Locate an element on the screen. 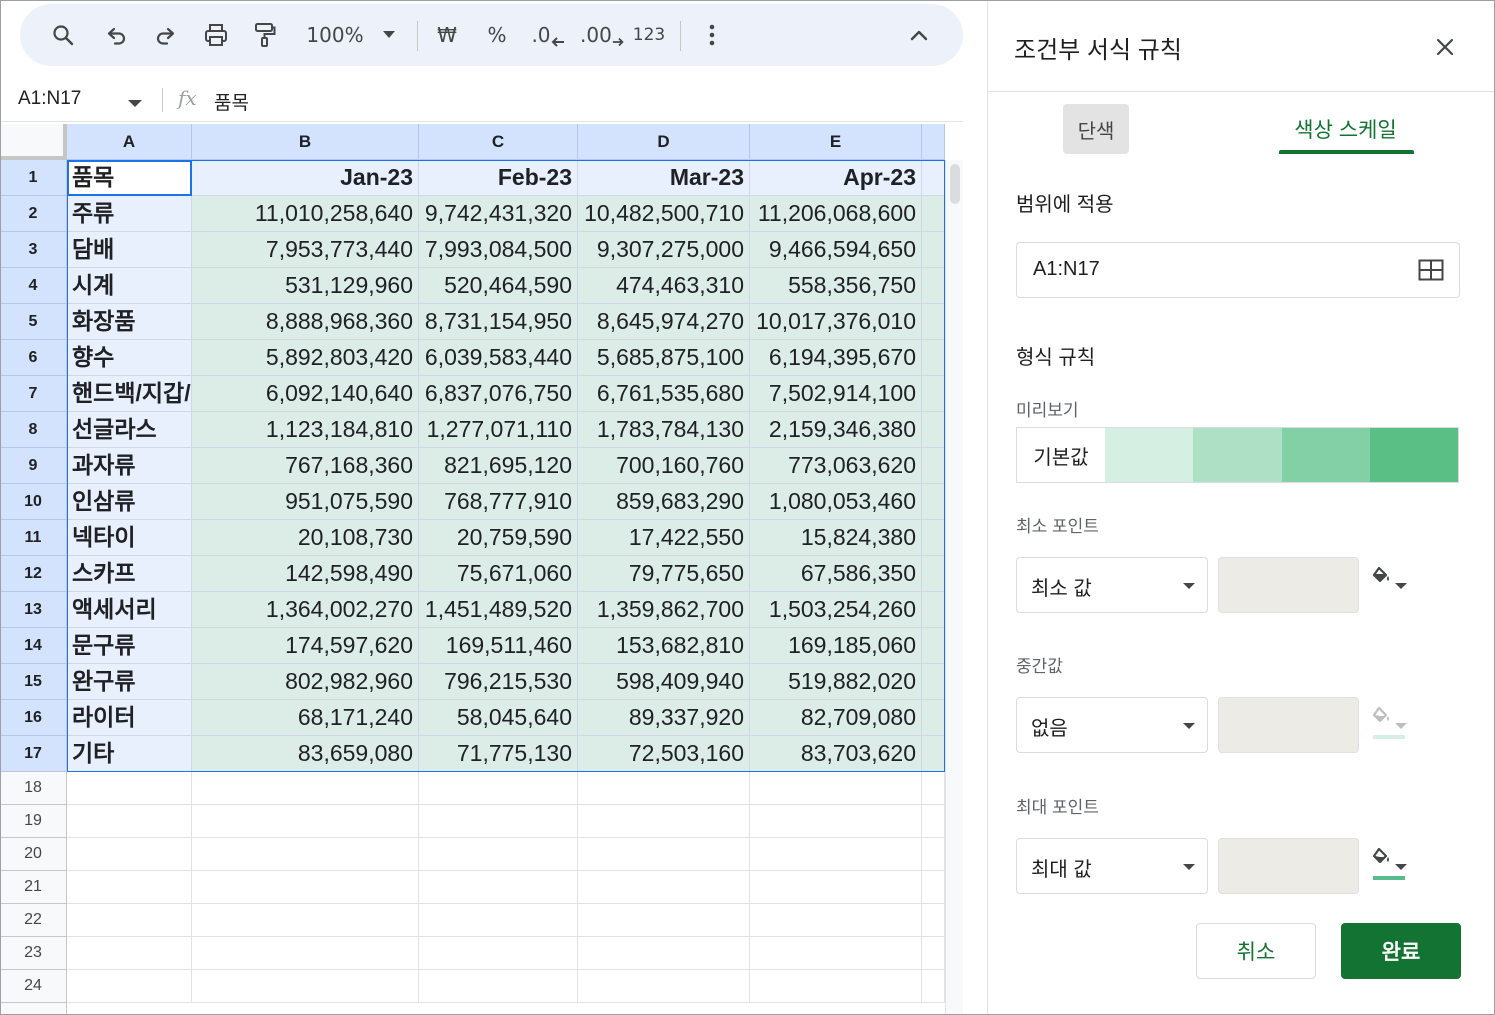 The height and width of the screenshot is (1015, 1495). value-cell: 89,337,920 is located at coordinates (664, 718).